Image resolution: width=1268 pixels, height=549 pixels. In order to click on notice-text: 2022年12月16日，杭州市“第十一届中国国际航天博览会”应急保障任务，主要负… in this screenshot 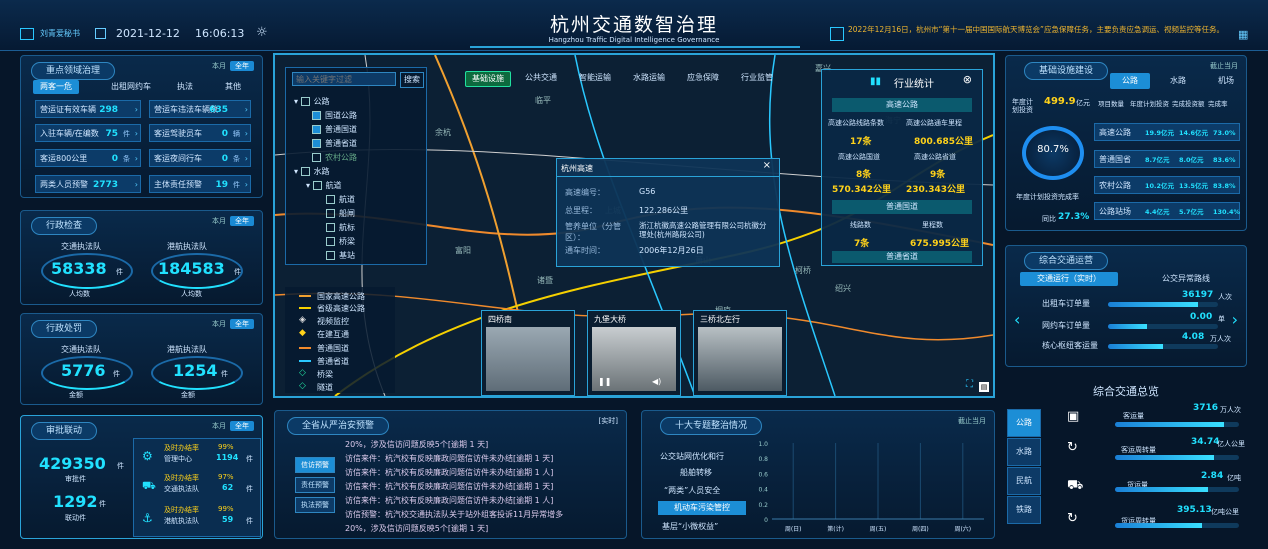, I will do `click(1037, 30)`.